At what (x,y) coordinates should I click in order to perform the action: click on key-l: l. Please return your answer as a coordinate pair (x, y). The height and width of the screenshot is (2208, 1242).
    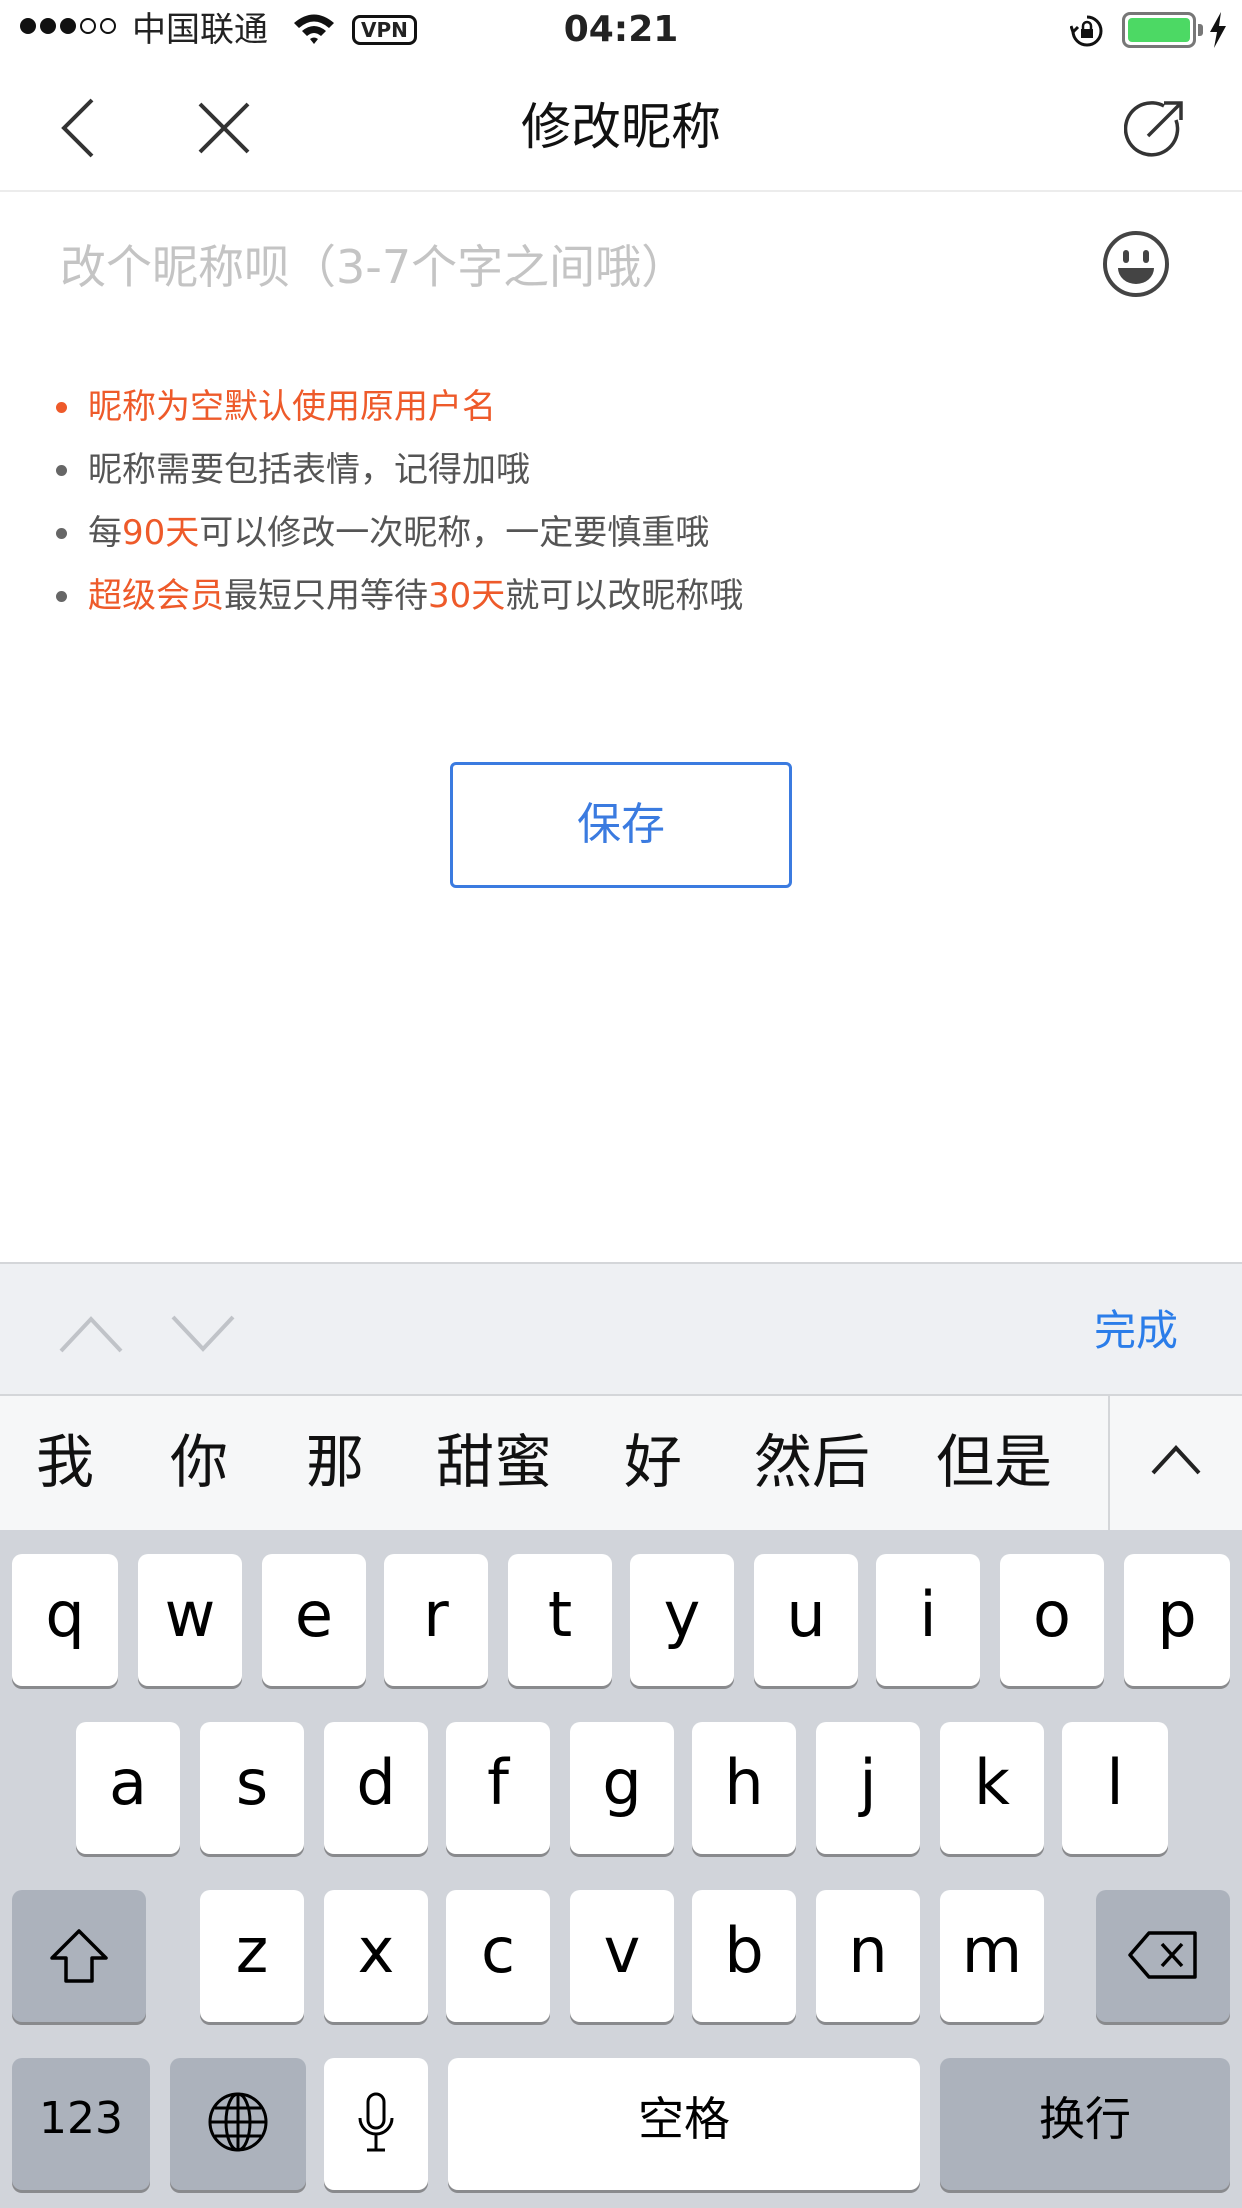
    Looking at the image, I should click on (1115, 1788).